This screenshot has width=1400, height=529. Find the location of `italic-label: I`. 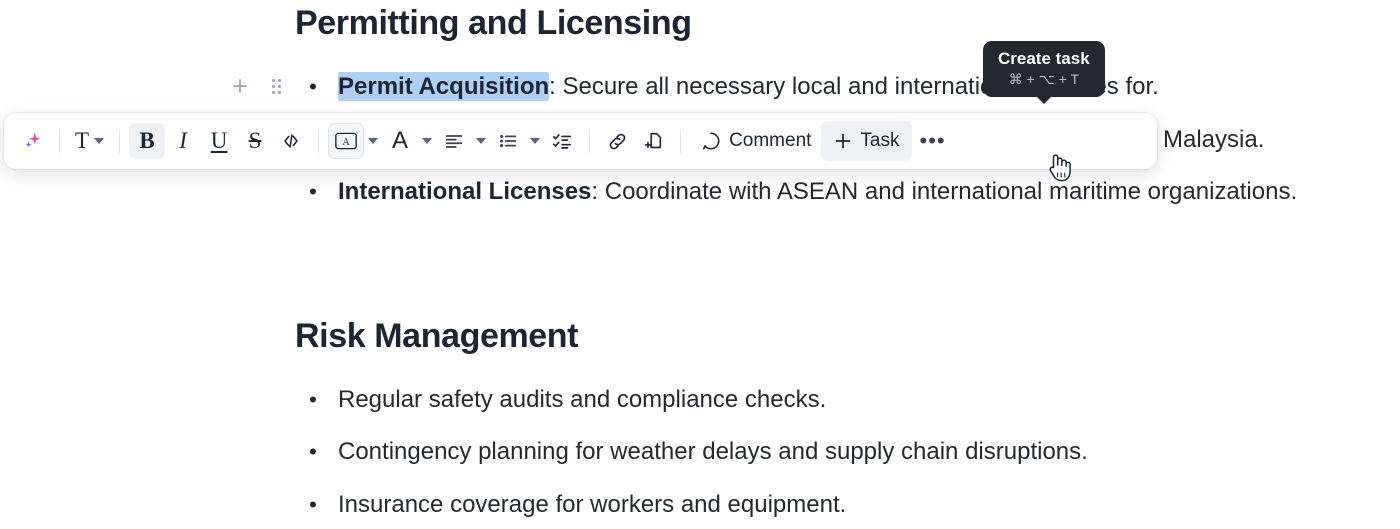

italic-label: I is located at coordinates (183, 140).